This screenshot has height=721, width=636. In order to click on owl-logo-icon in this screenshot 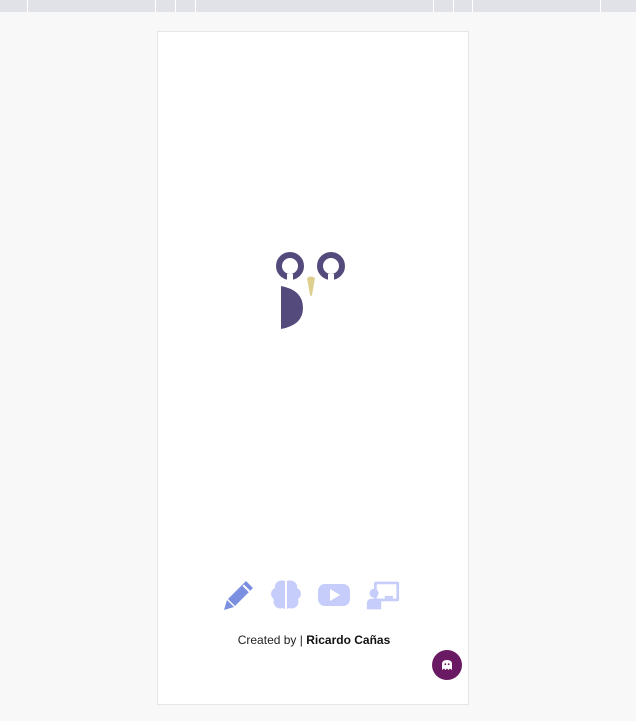, I will do `click(310, 290)`.